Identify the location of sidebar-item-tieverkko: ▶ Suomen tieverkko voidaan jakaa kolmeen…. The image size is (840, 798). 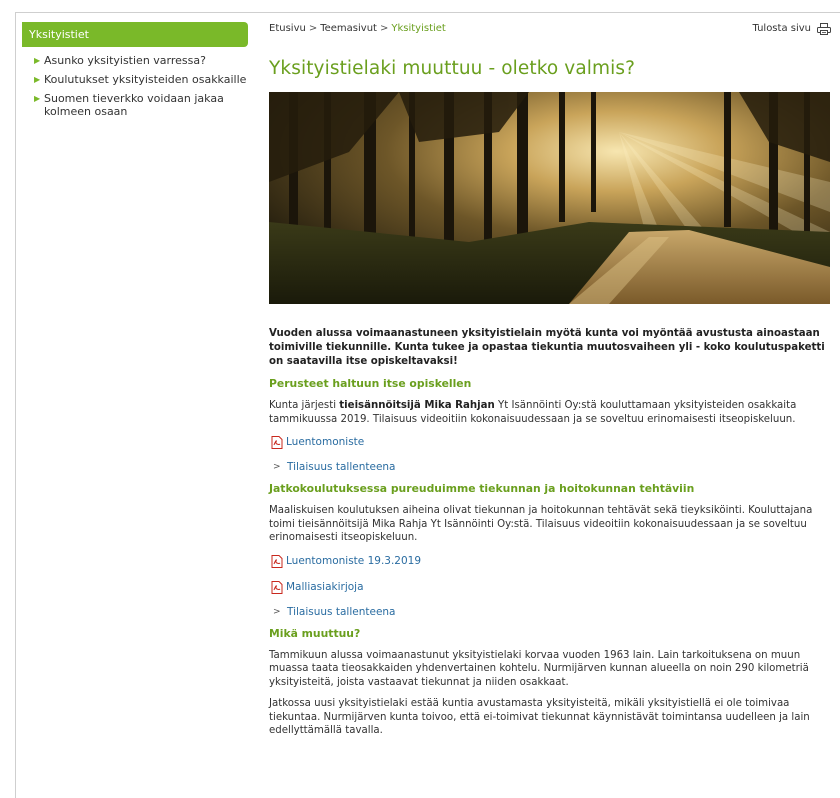
(135, 106).